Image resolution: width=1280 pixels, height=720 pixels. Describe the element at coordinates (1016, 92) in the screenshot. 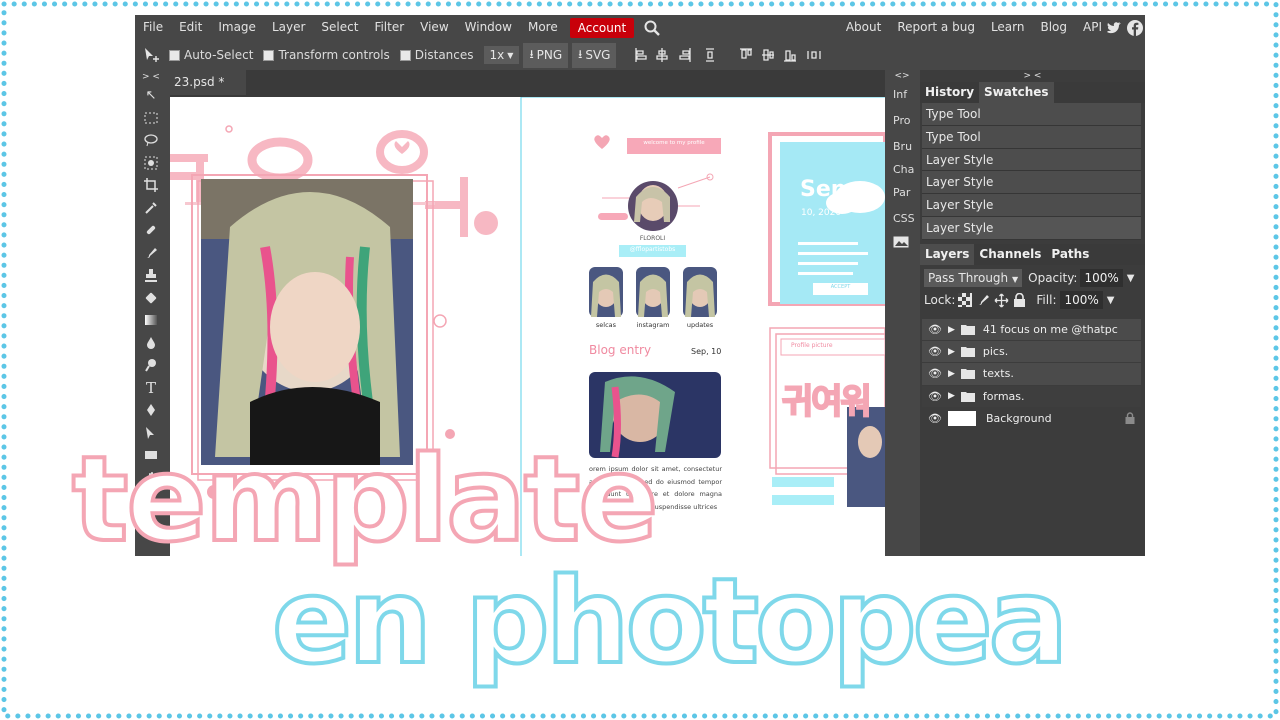

I see `tab-swatches: Swatches` at that location.